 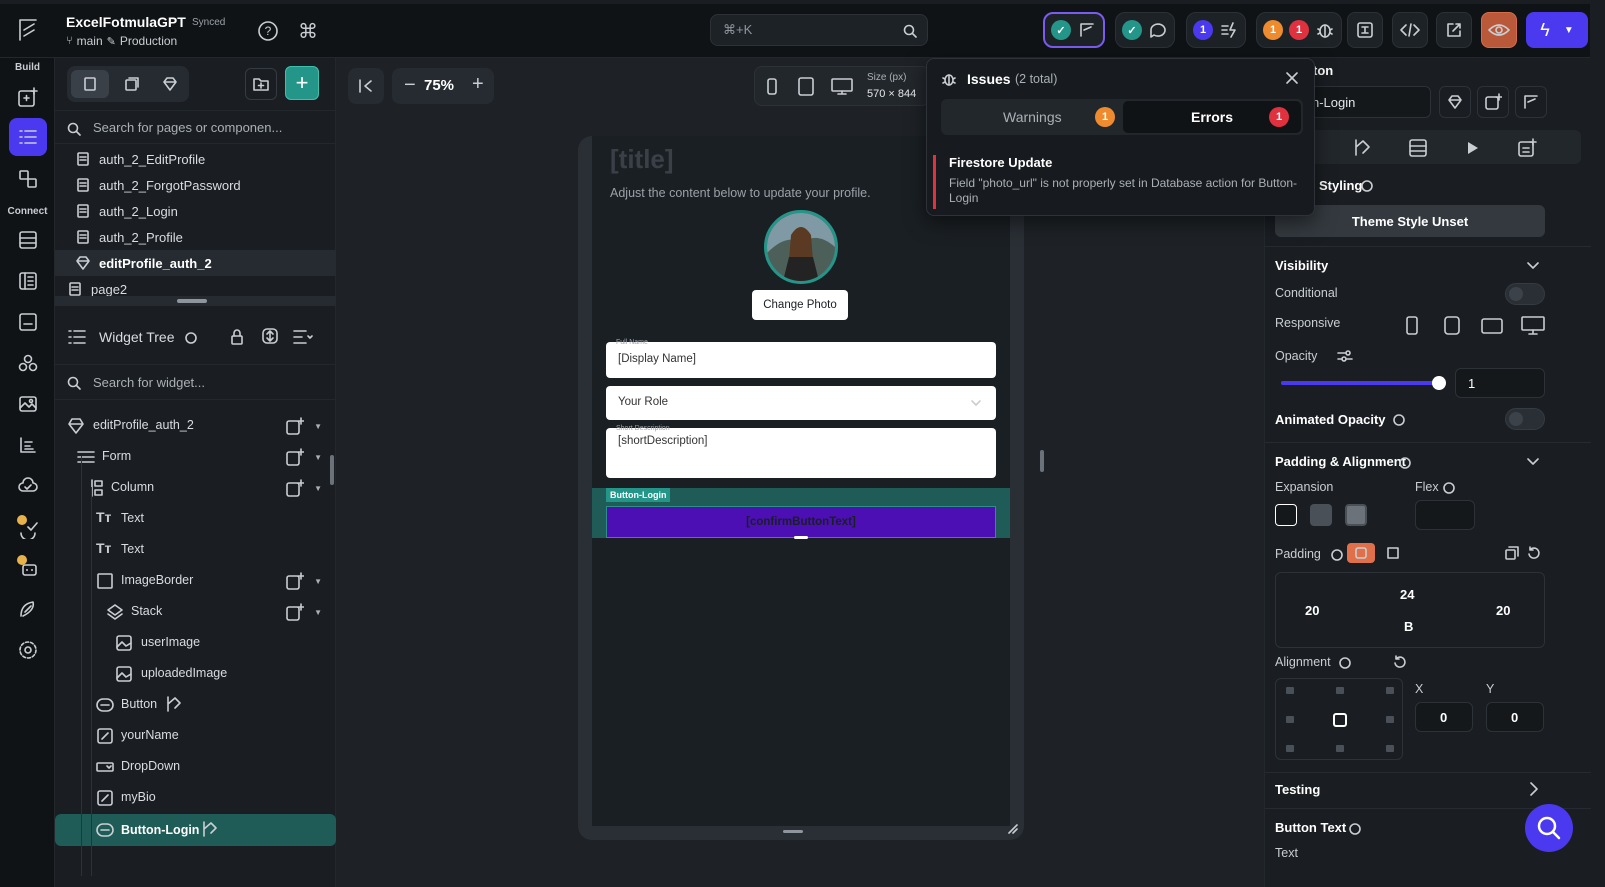 What do you see at coordinates (1363, 148) in the screenshot?
I see `actions-tab-icon` at bounding box center [1363, 148].